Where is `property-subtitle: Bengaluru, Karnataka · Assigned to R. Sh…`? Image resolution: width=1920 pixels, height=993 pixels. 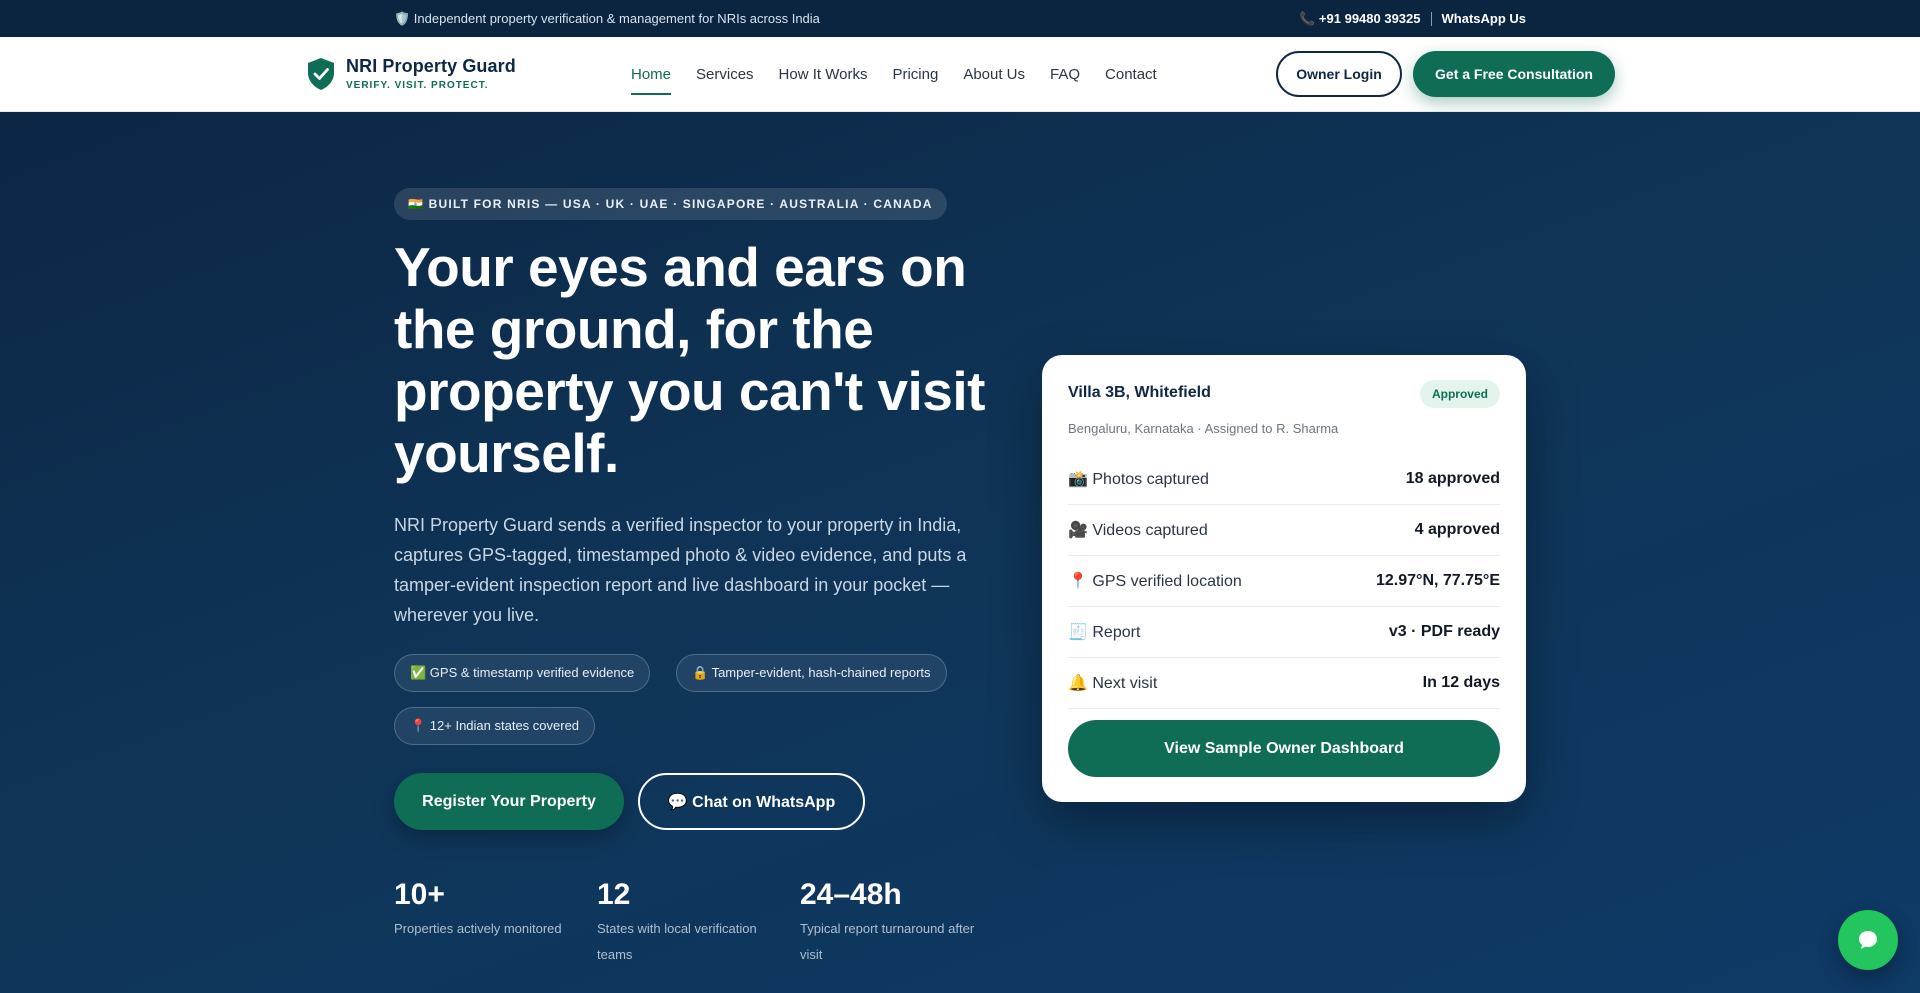
property-subtitle: Bengaluru, Karnataka · Assigned to R. Sh… is located at coordinates (1203, 428).